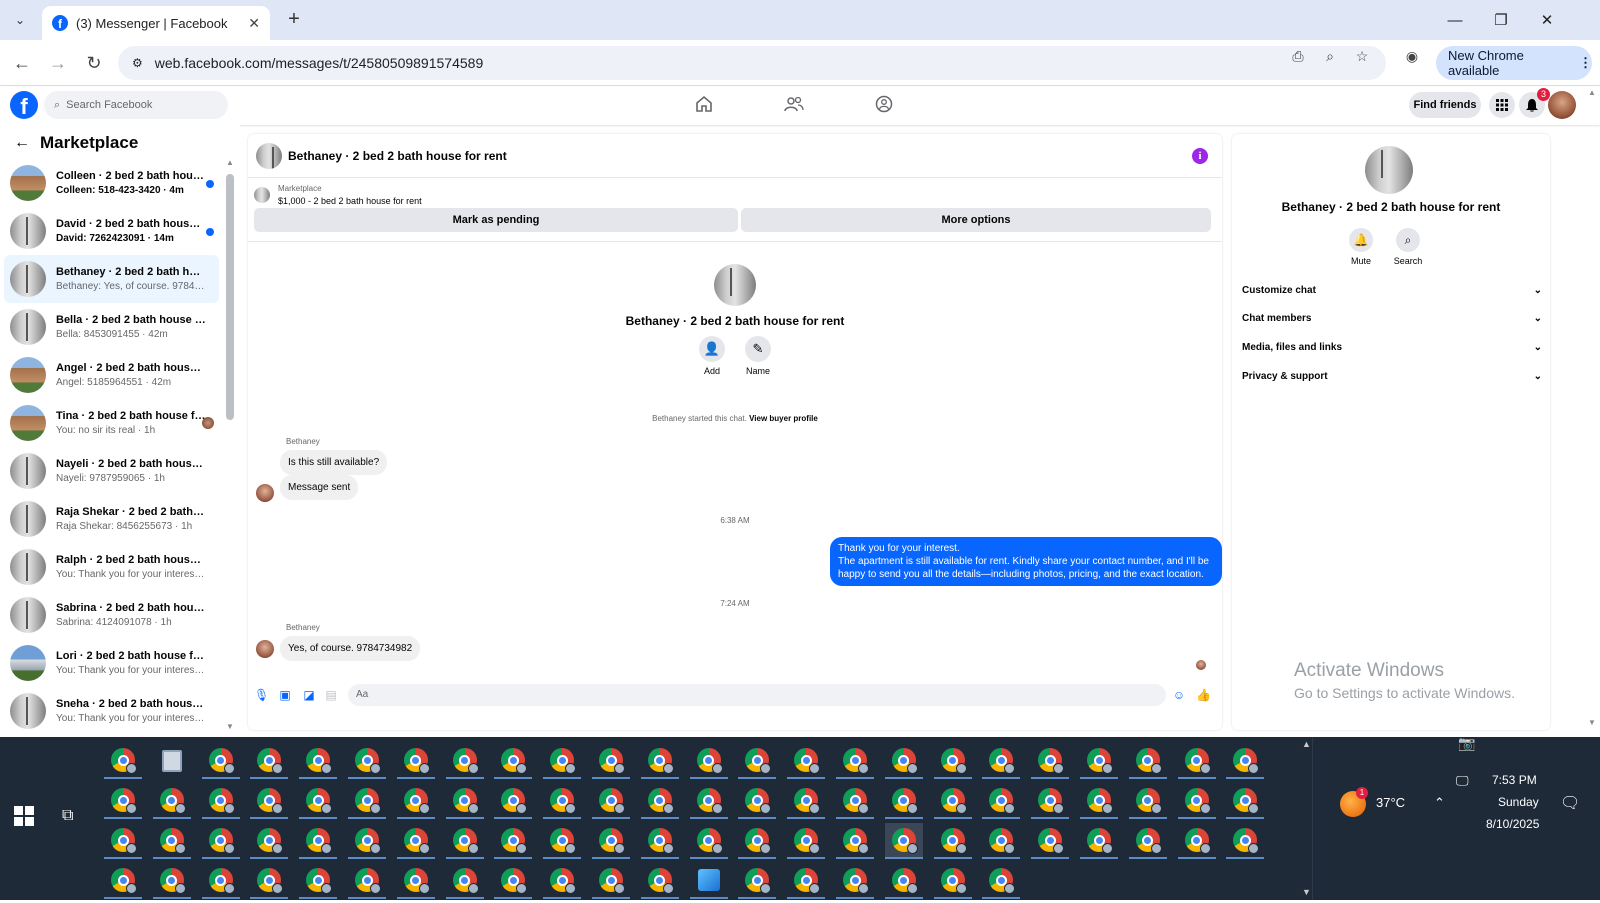 This screenshot has width=1600, height=903. What do you see at coordinates (794, 105) in the screenshot?
I see `friends-icon` at bounding box center [794, 105].